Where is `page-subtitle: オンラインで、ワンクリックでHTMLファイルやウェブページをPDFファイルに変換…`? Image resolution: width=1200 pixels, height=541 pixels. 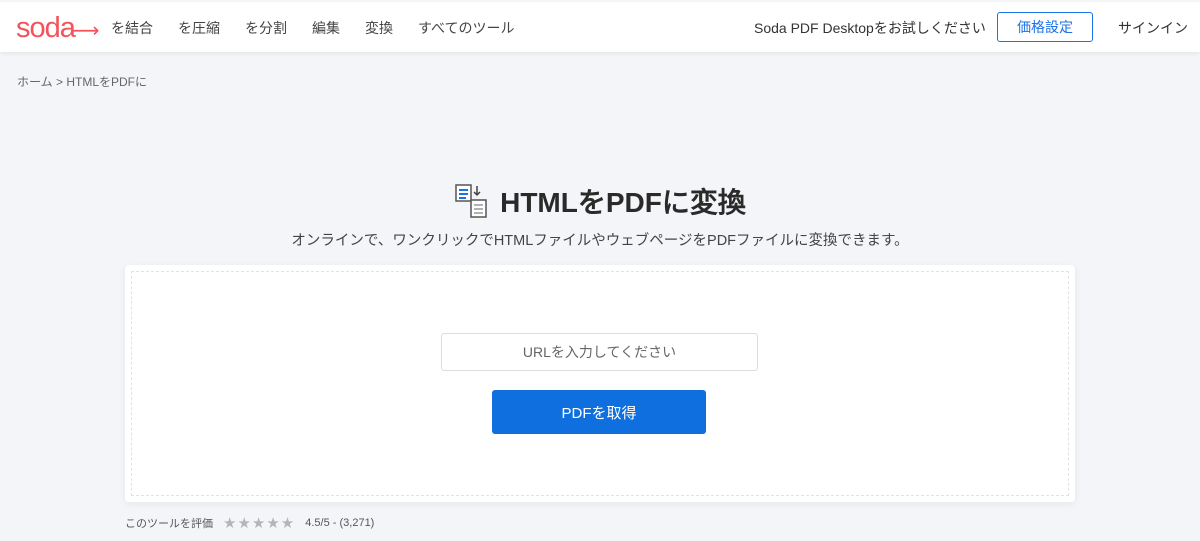 page-subtitle: オンラインで、ワンクリックでHTMLファイルやウェブページをPDFファイルに変換… is located at coordinates (600, 241).